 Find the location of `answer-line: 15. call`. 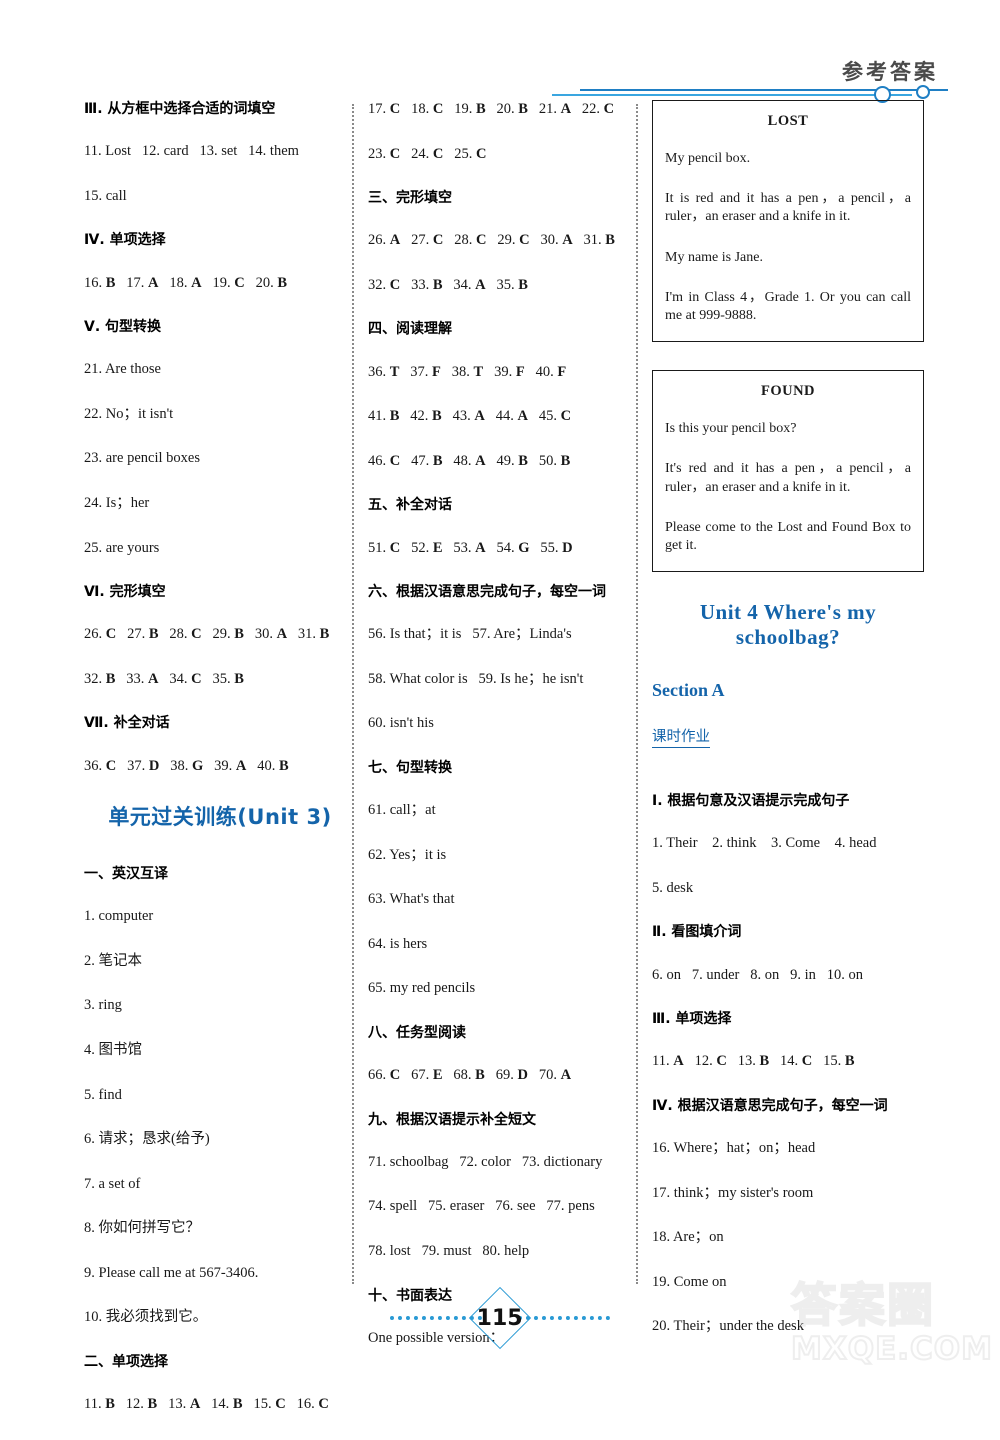

answer-line: 15. call is located at coordinates (105, 195).